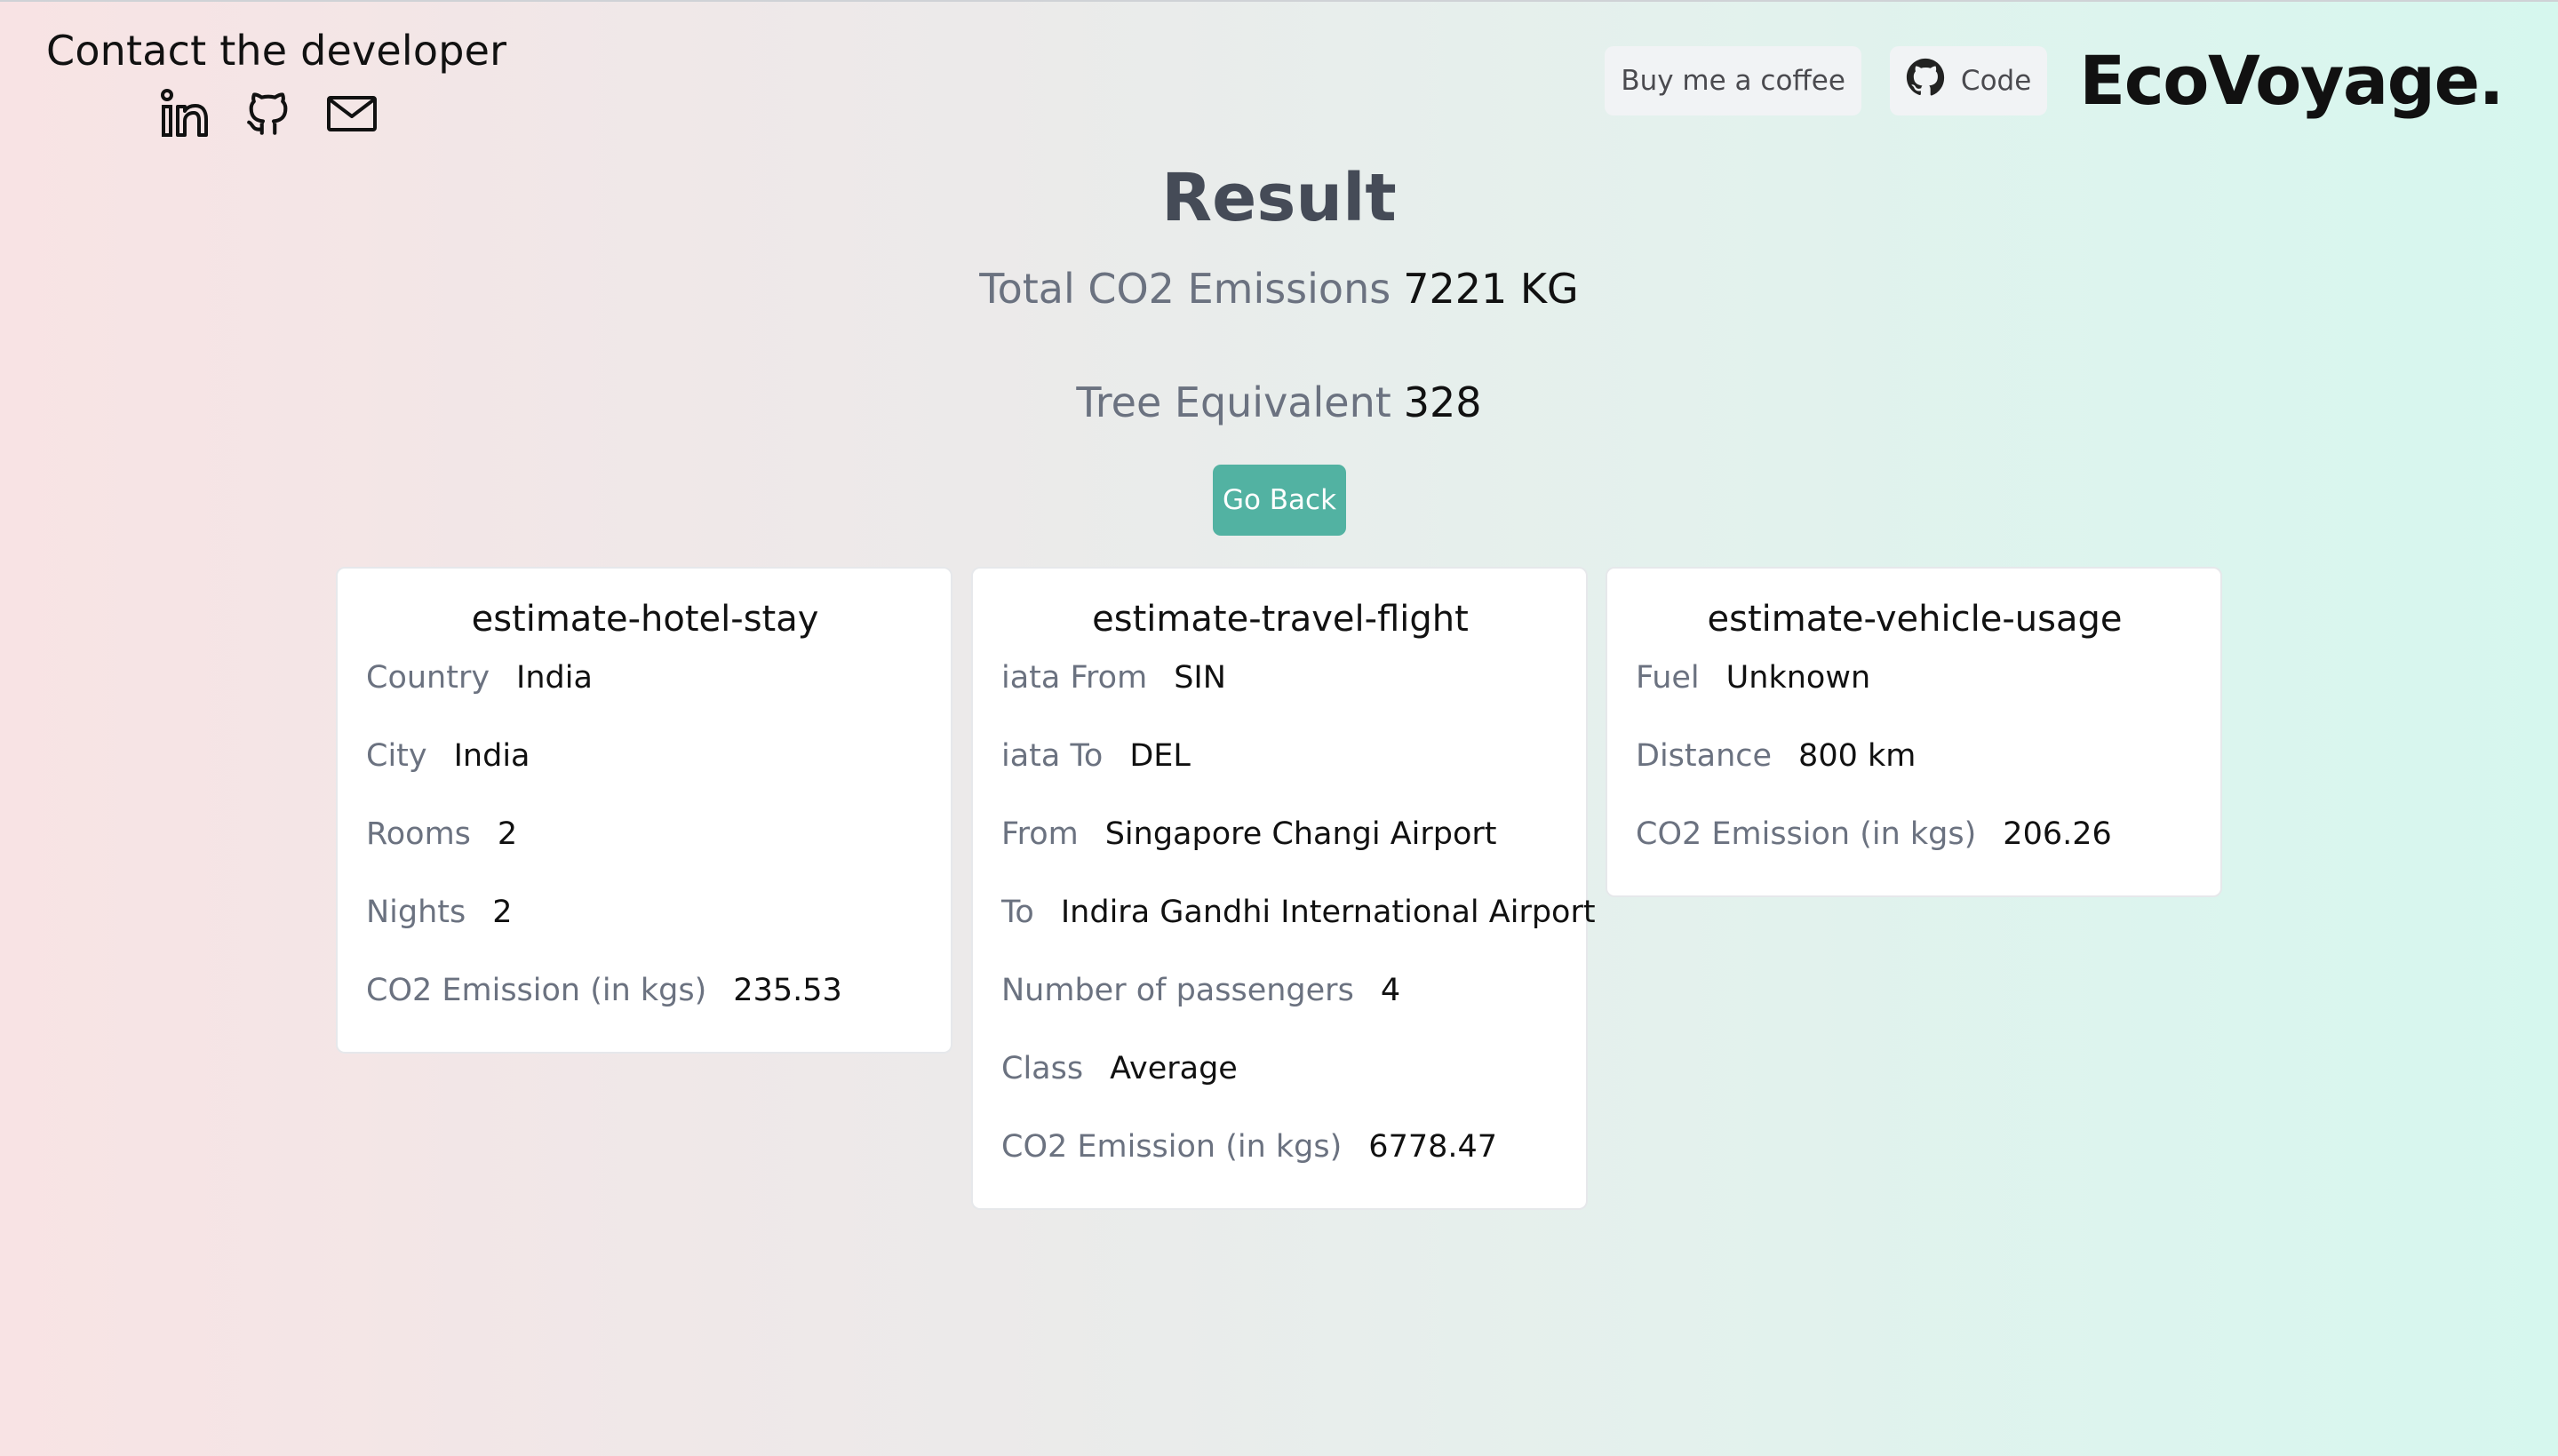 Image resolution: width=2558 pixels, height=1456 pixels. I want to click on card-row: Country India, so click(645, 687).